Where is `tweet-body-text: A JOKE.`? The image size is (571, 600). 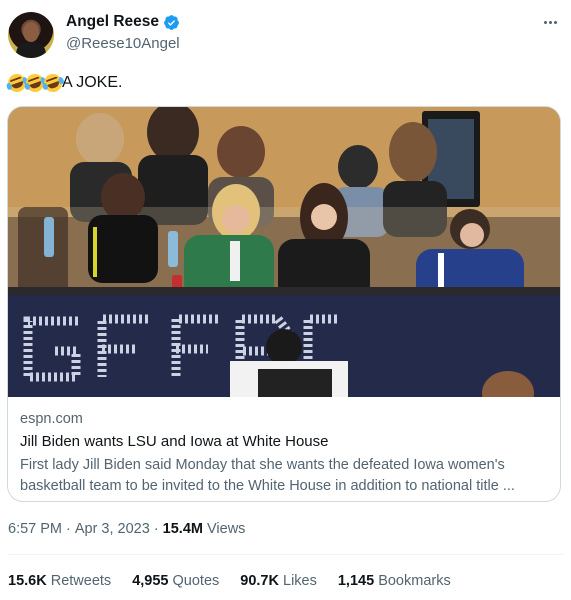
tweet-body-text: A JOKE. is located at coordinates (92, 82).